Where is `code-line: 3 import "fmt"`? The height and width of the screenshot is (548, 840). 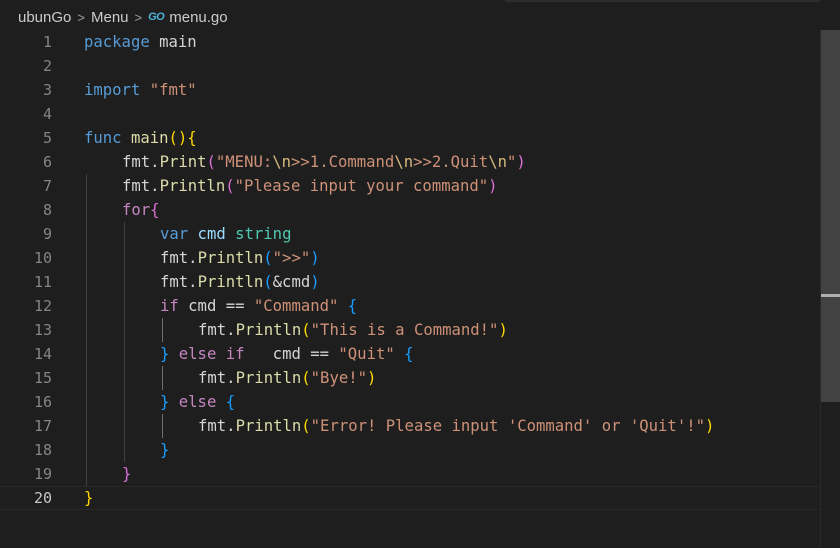
code-line: 3 import "fmt" is located at coordinates (410, 90).